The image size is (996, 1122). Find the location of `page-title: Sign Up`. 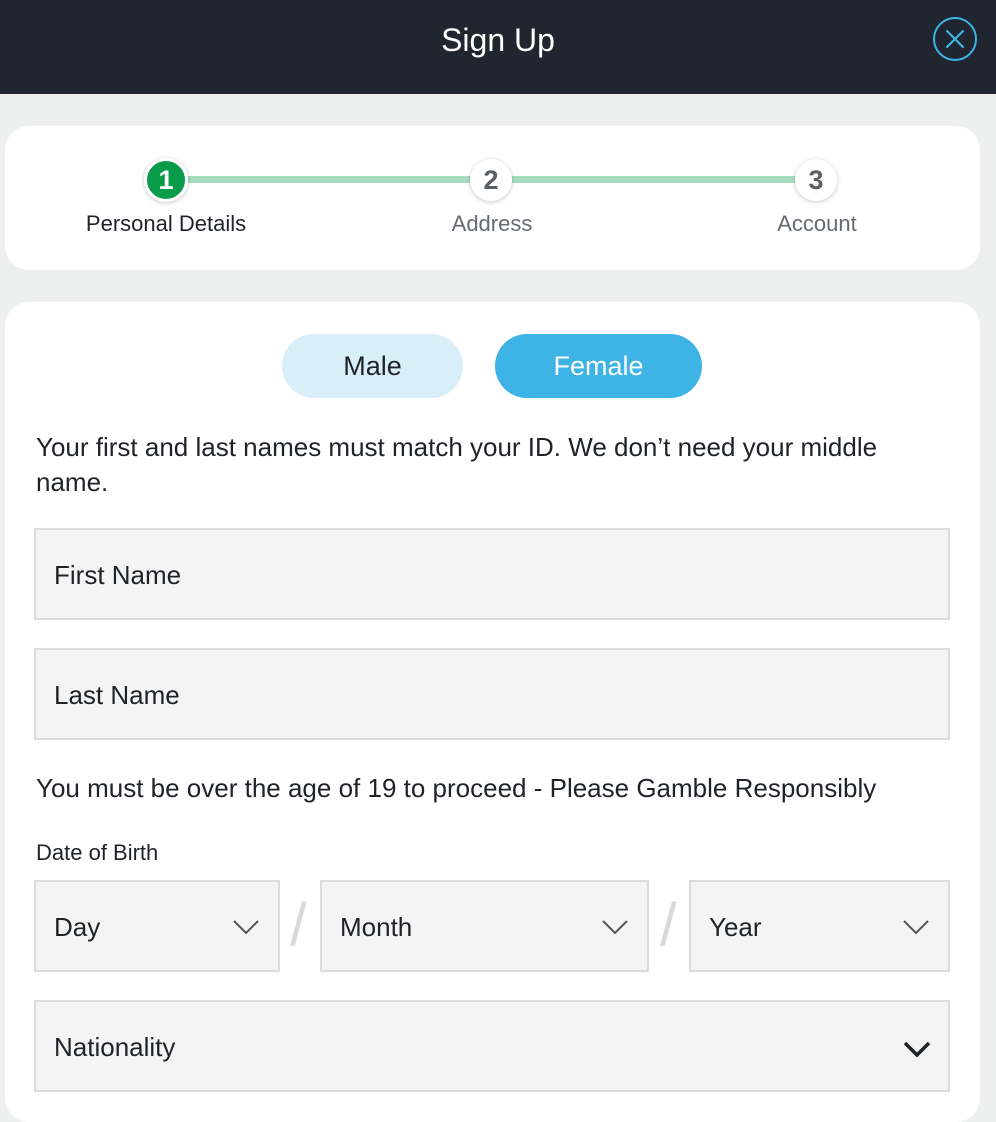

page-title: Sign Up is located at coordinates (498, 40).